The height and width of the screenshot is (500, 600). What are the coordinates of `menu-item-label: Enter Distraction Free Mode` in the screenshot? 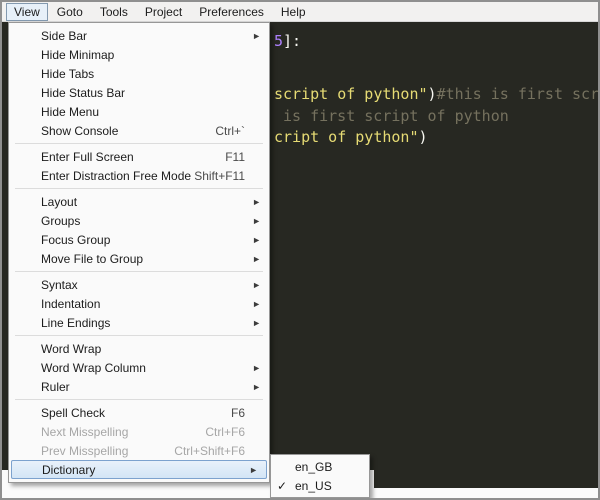 It's located at (116, 175).